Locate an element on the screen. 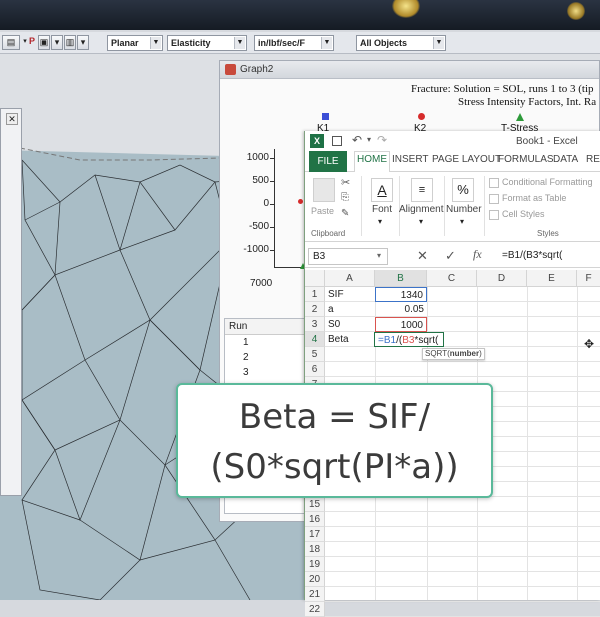  tab-formulas: FORMULAS is located at coordinates (526, 159).